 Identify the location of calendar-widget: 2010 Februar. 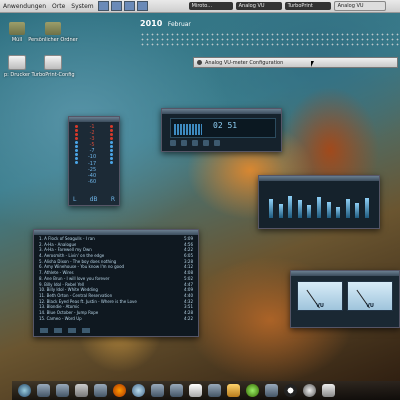
(165, 23).